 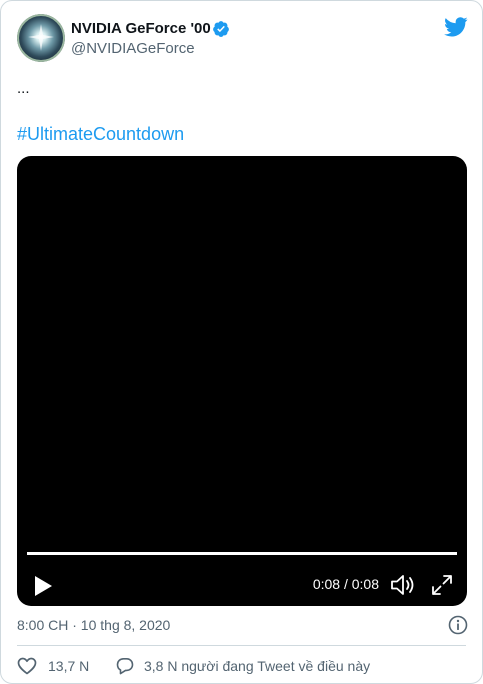 What do you see at coordinates (41, 38) in the screenshot?
I see `avatar` at bounding box center [41, 38].